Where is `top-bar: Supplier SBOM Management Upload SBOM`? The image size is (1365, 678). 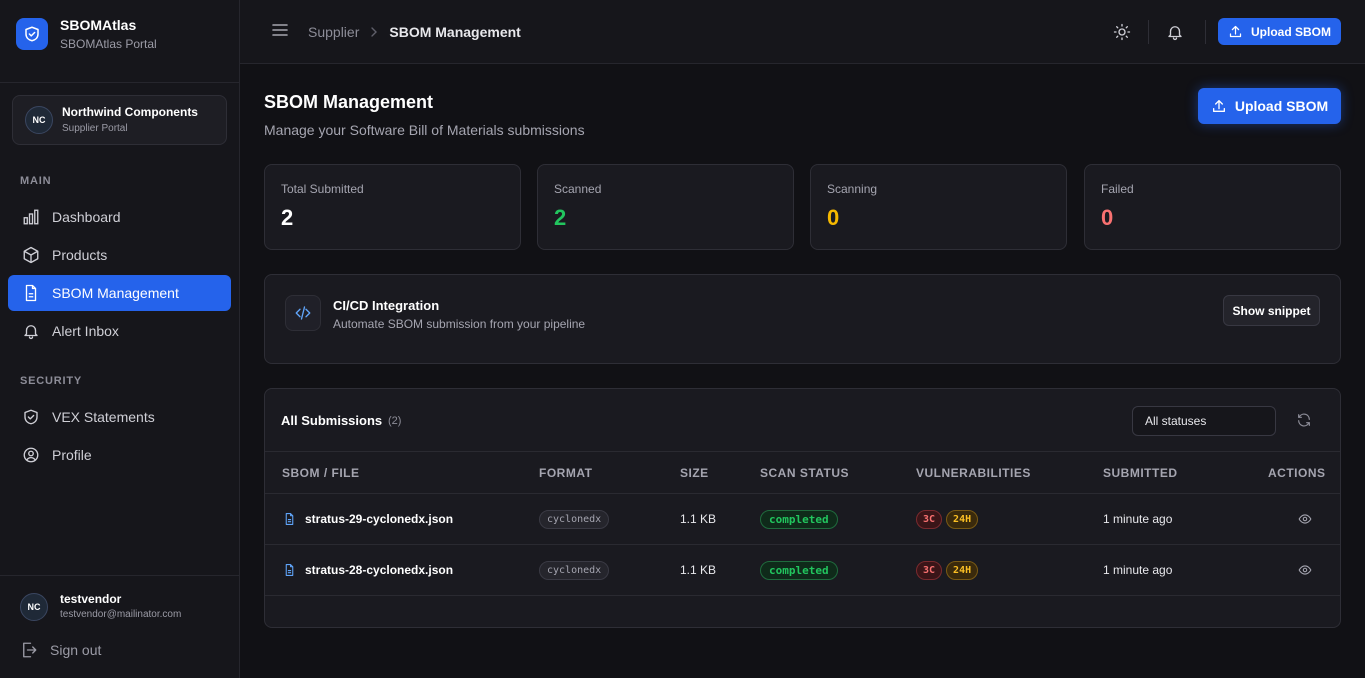 top-bar: Supplier SBOM Management Upload SBOM is located at coordinates (802, 32).